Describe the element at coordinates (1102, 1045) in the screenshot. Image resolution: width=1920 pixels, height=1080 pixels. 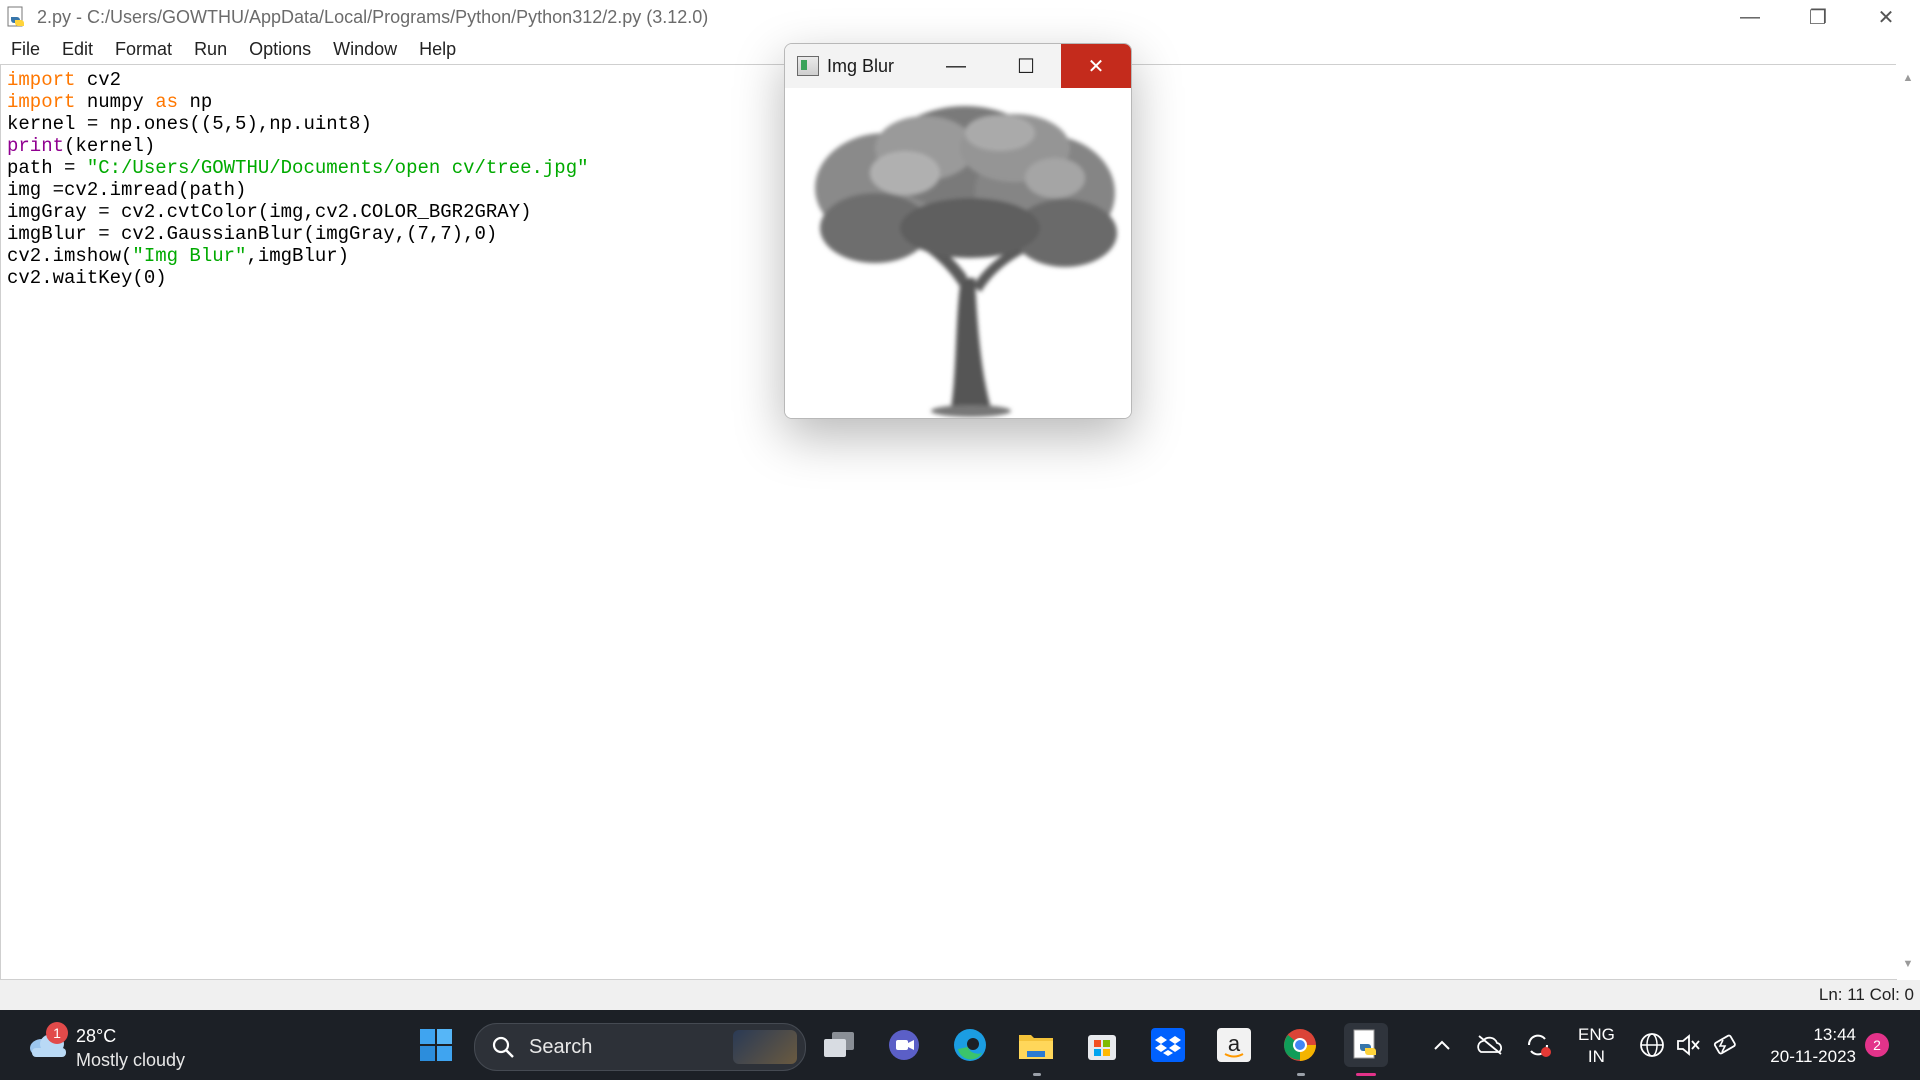
I see `store-icon` at that location.